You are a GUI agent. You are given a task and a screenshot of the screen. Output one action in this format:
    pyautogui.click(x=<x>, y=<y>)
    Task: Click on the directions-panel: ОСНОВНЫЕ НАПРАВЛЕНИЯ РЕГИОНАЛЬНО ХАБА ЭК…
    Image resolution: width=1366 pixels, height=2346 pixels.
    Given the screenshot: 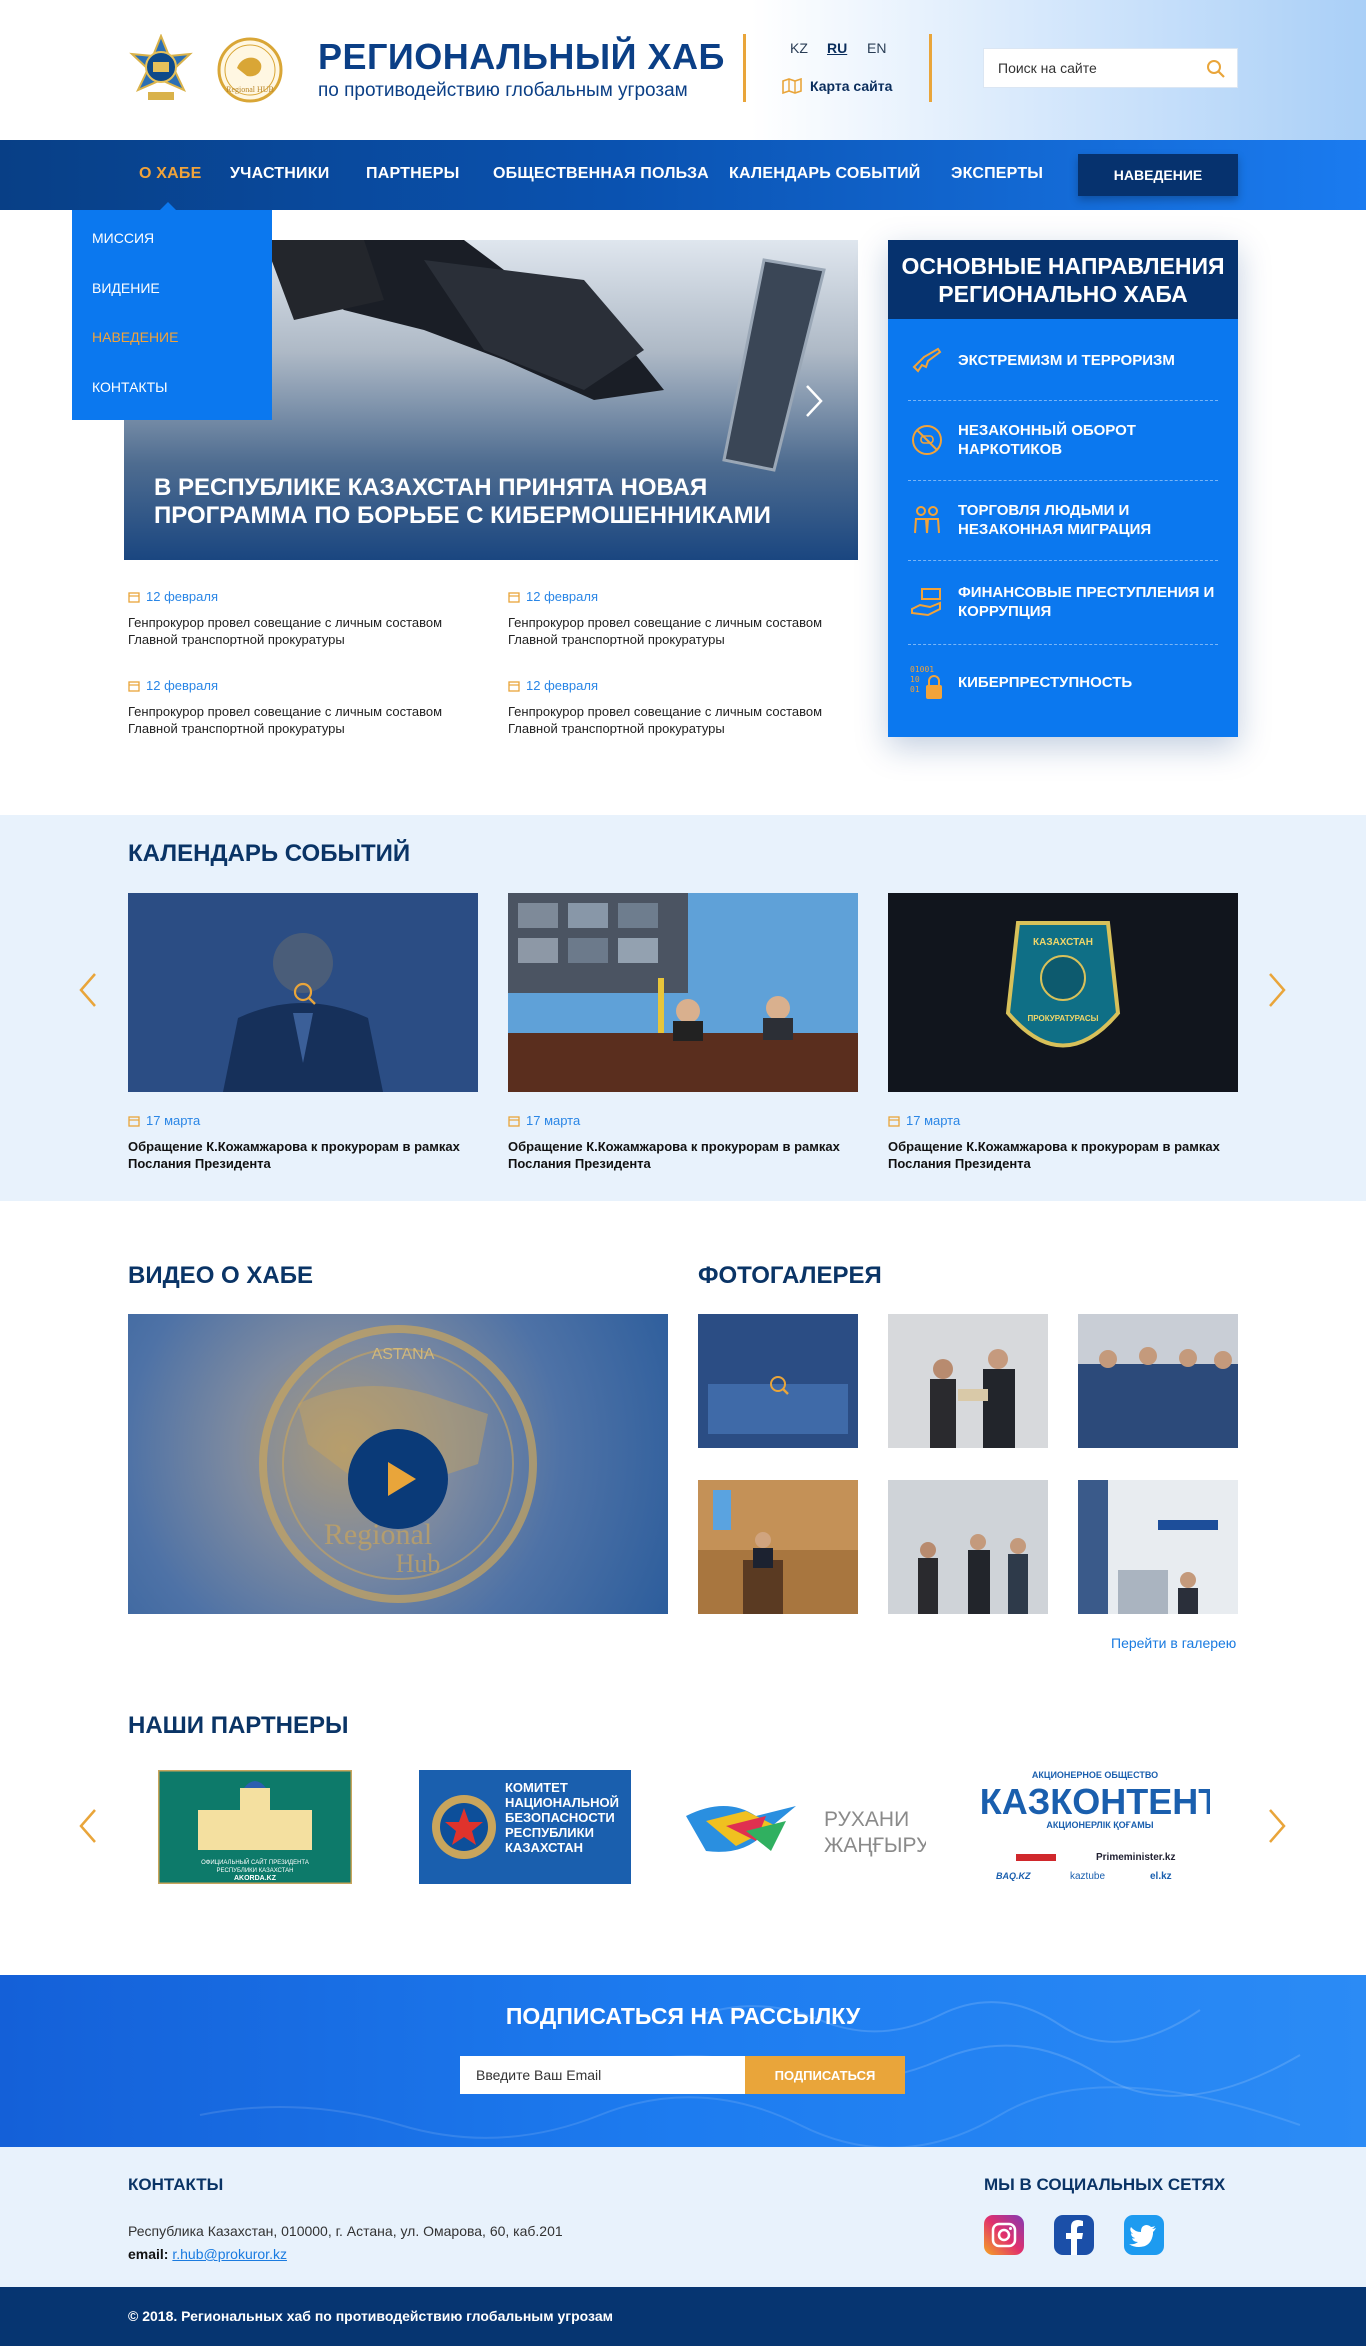 What is the action you would take?
    pyautogui.click(x=1063, y=488)
    